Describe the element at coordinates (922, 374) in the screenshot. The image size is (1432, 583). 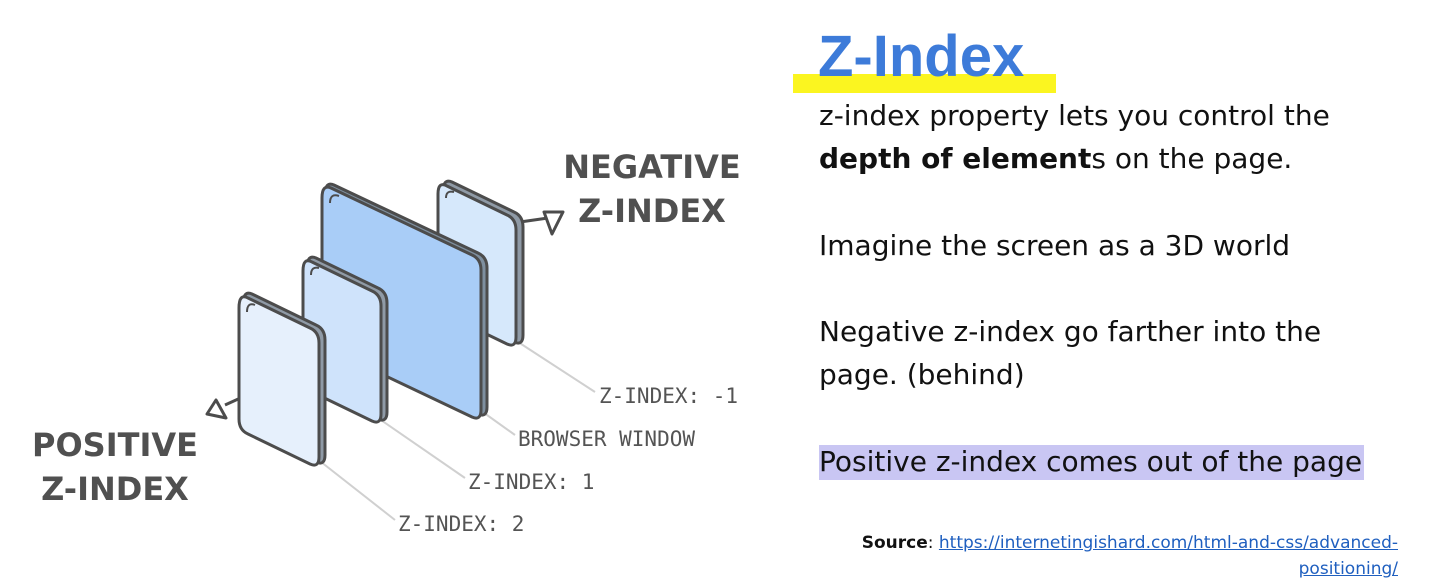
I see `negative-text-line2: page. (behind)` at that location.